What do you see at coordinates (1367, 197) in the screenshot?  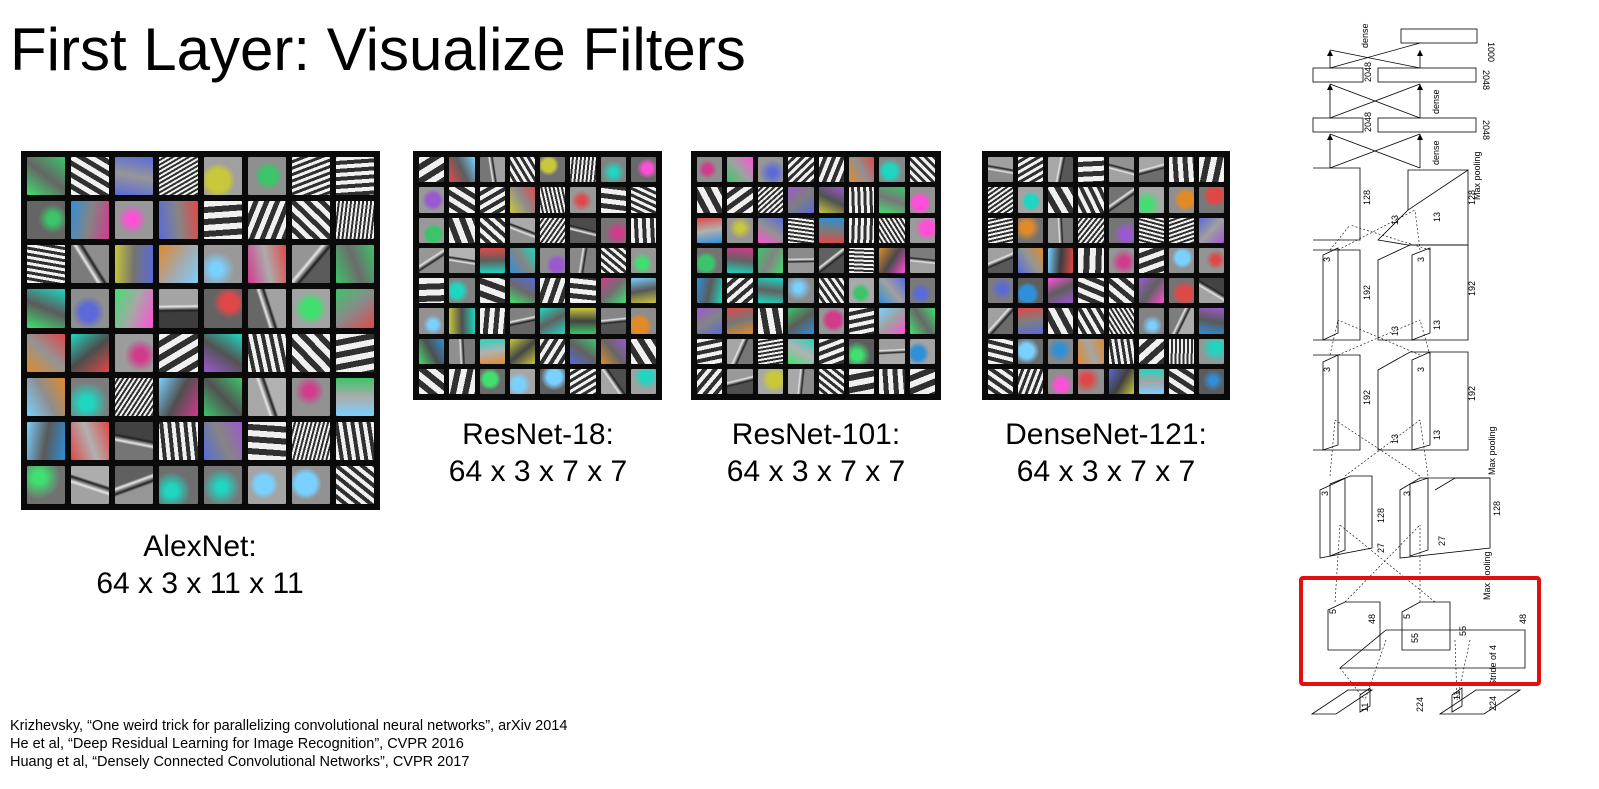 I see `label-128-a: 128` at bounding box center [1367, 197].